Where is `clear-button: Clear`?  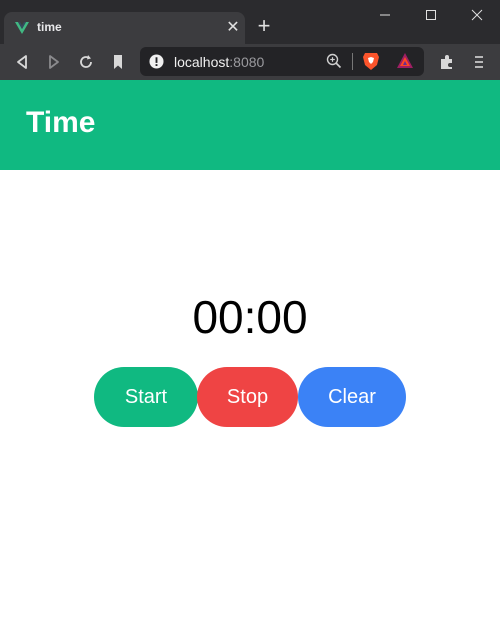
clear-button: Clear is located at coordinates (352, 397).